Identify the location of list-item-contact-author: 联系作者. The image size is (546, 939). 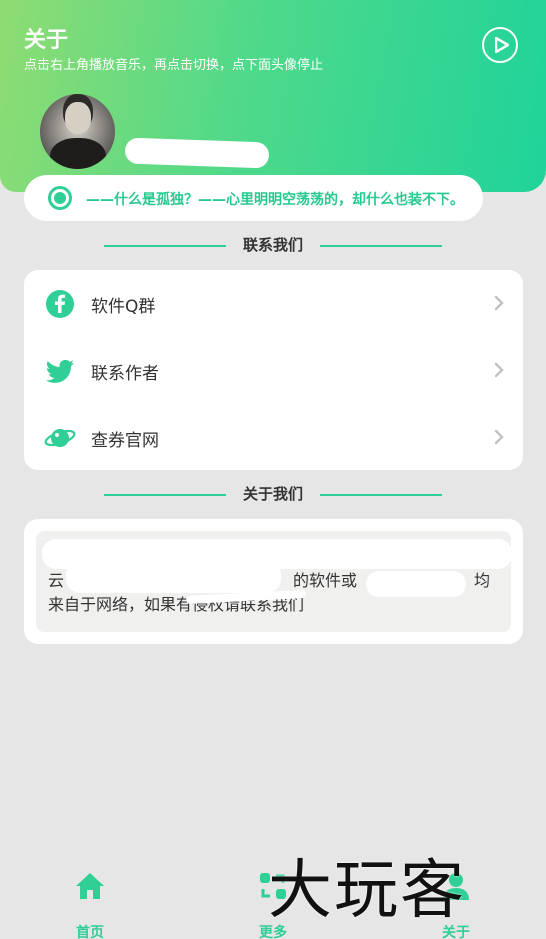
(273, 370).